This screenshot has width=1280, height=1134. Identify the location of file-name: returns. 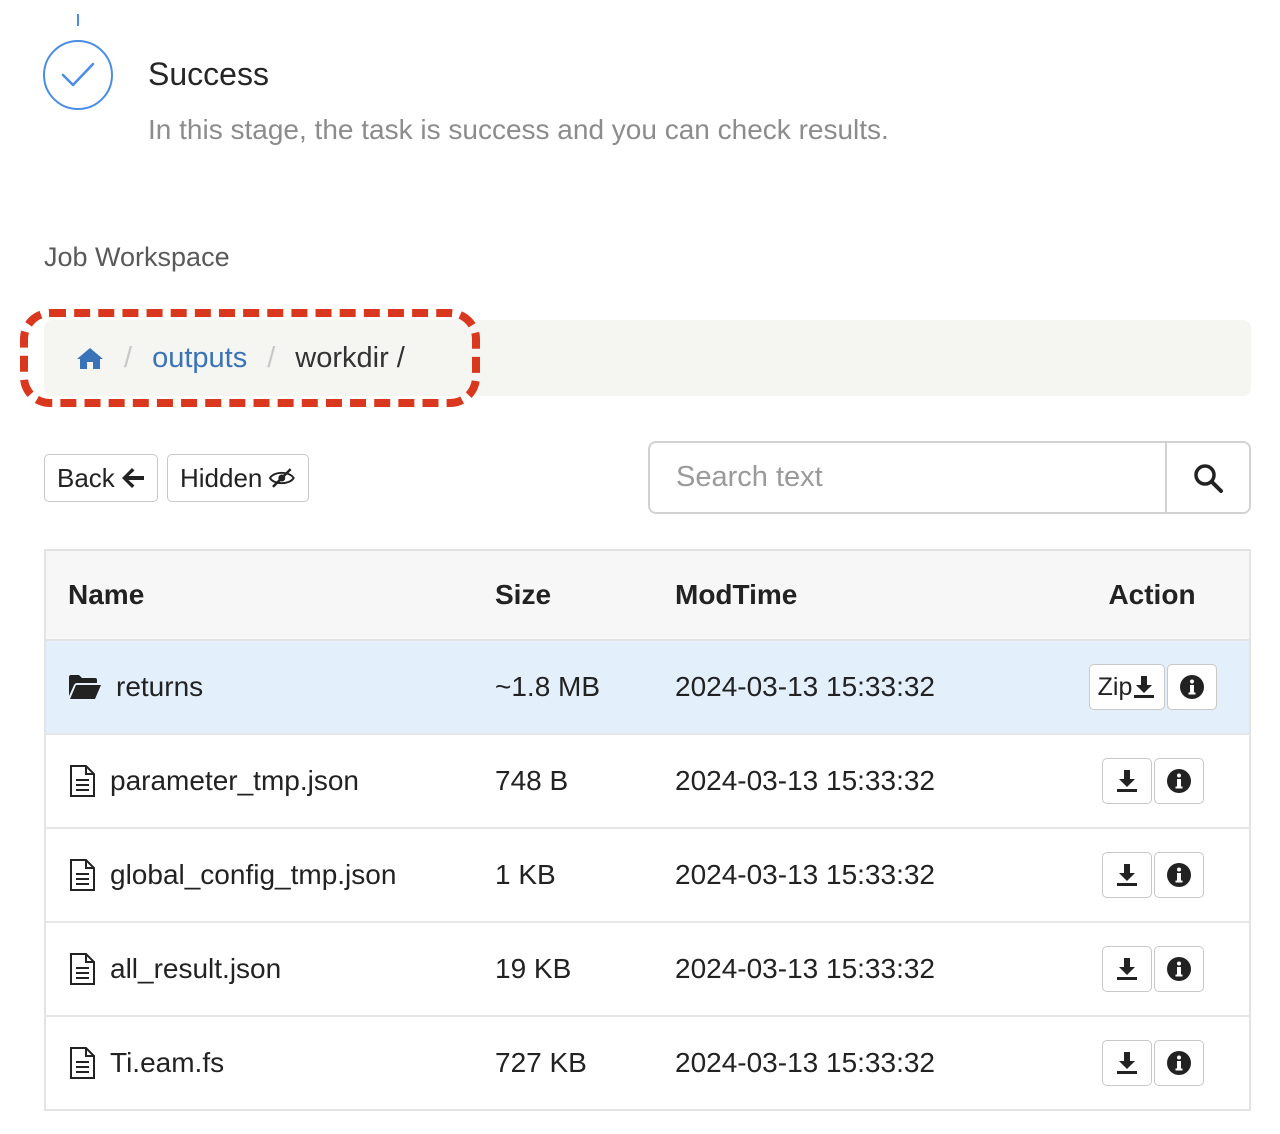
(159, 687).